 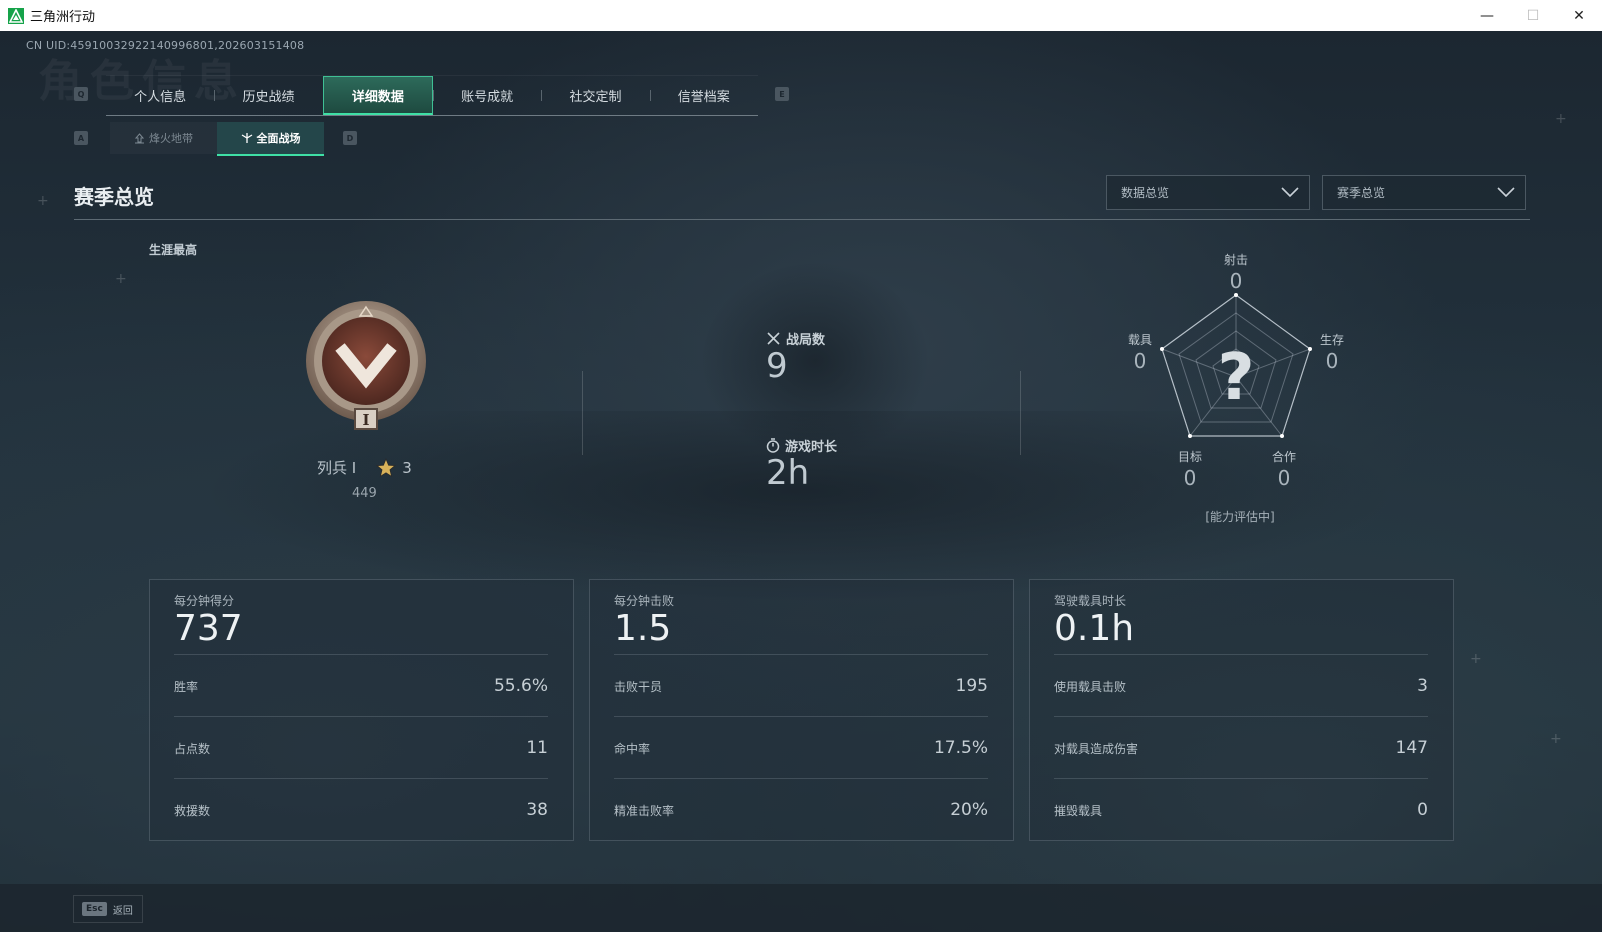 I want to click on maximize-button: ☐, so click(x=1533, y=15).